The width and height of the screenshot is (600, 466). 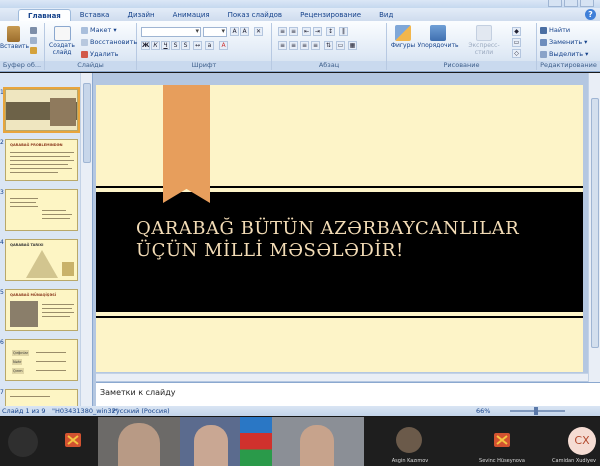 I want to click on smartart-icon: ▦, so click(x=352, y=45).